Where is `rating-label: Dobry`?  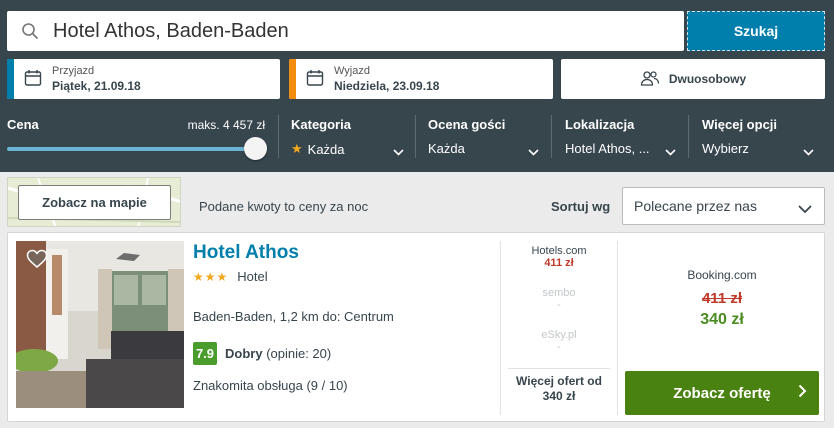 rating-label: Dobry is located at coordinates (244, 353).